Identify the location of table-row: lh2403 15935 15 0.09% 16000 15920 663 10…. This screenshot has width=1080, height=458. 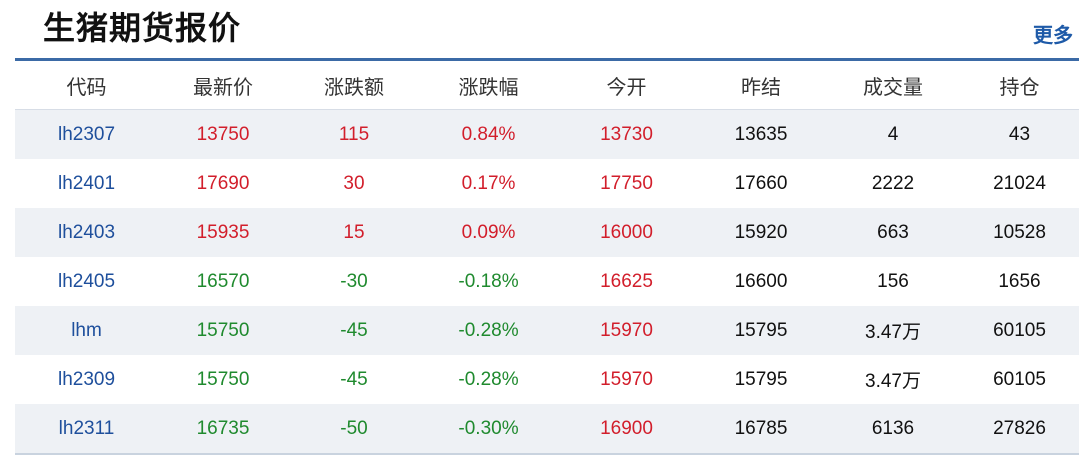
(547, 232).